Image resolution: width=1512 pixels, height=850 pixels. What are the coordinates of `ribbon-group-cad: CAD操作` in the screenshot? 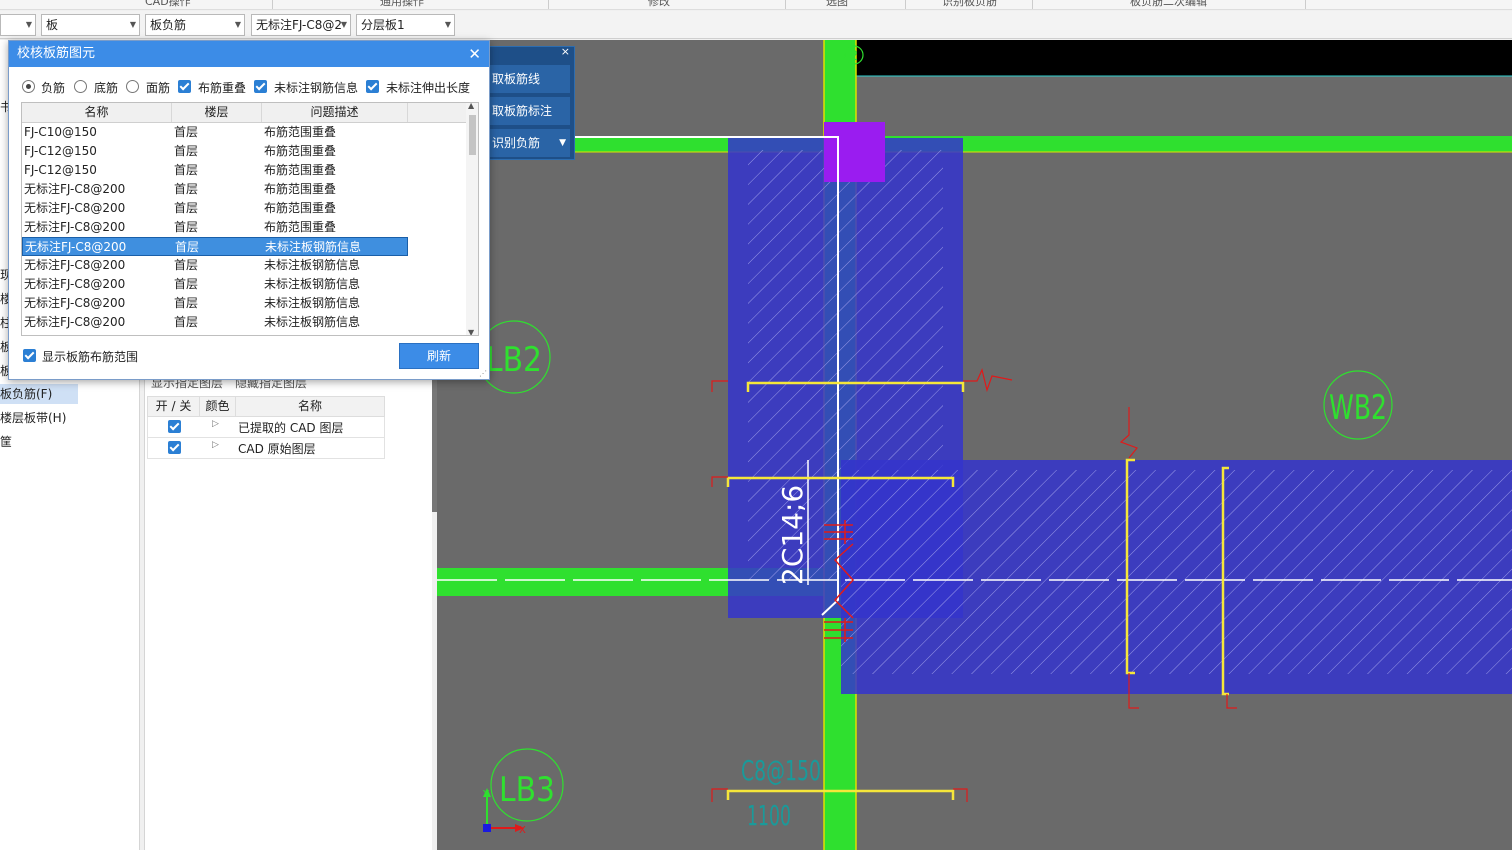 It's located at (168, 4).